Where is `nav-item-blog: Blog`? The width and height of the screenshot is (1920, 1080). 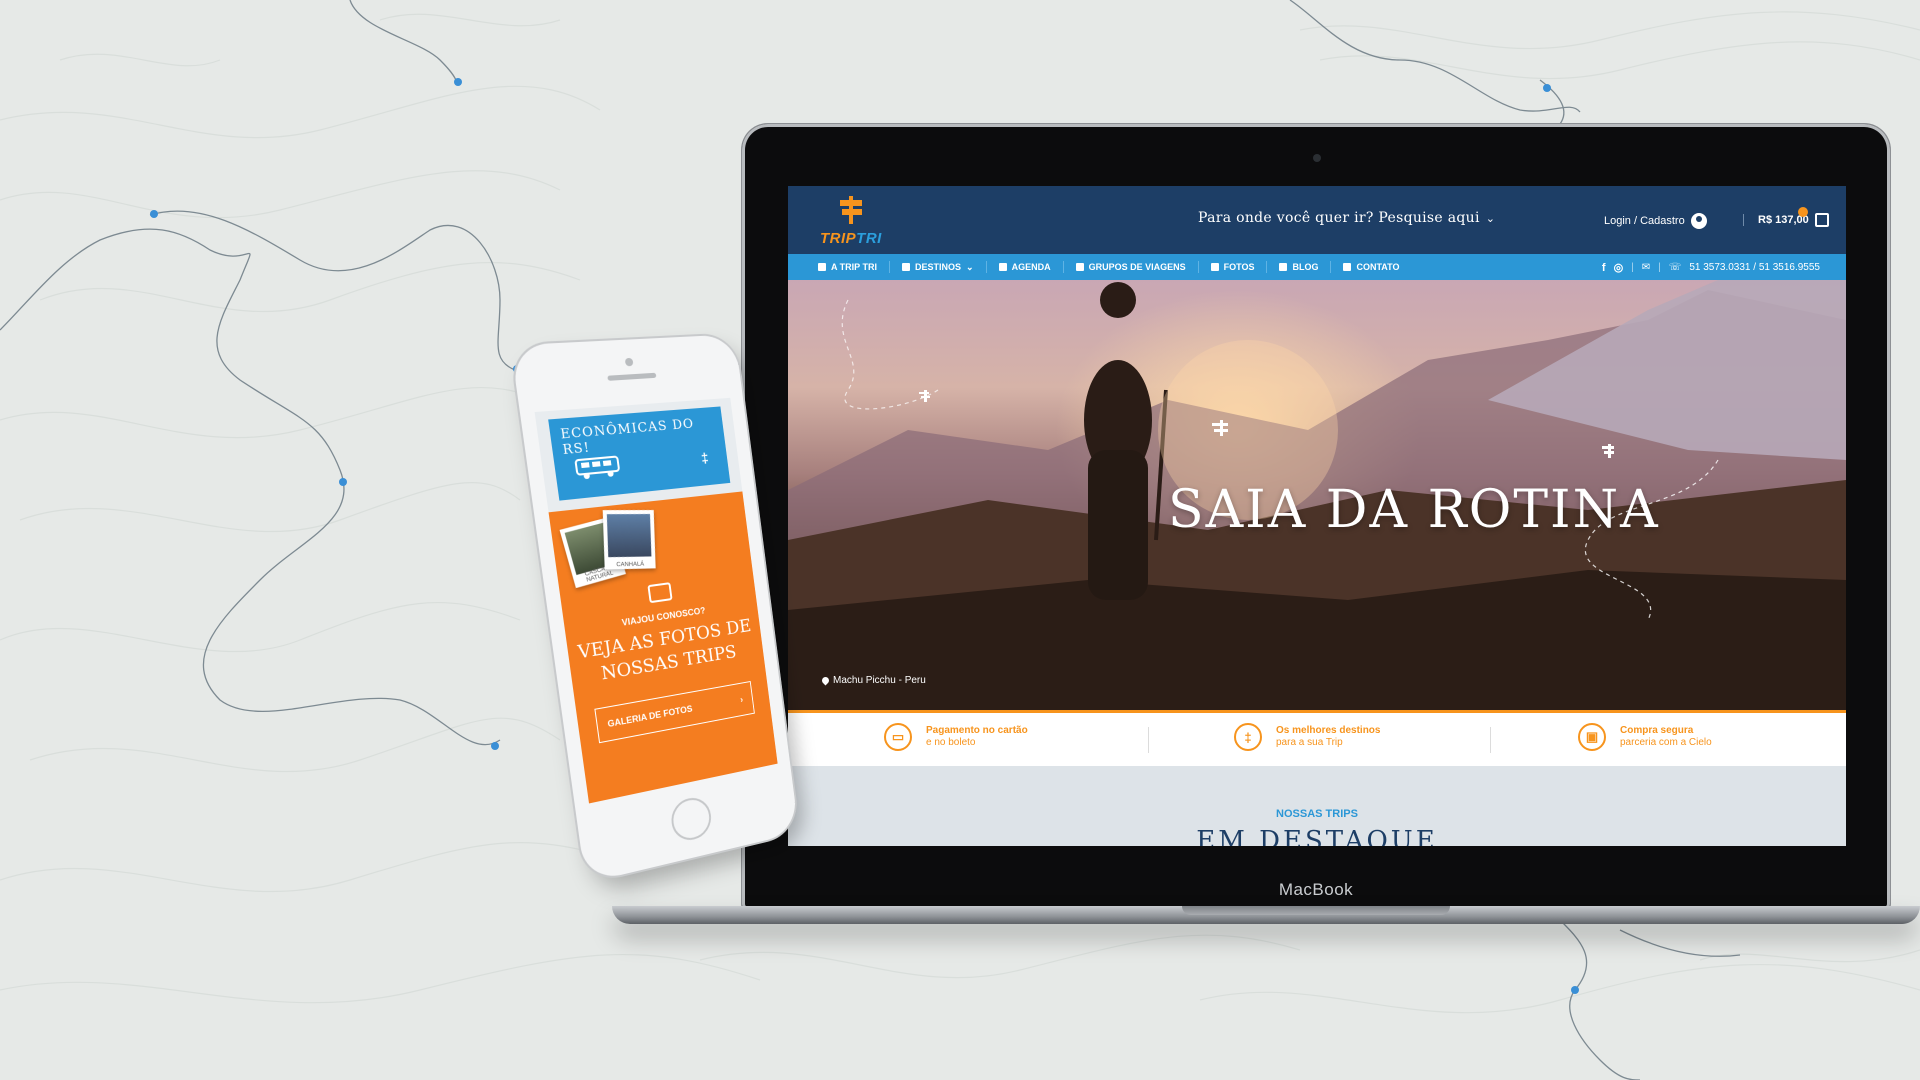
nav-item-blog: Blog is located at coordinates (1299, 267).